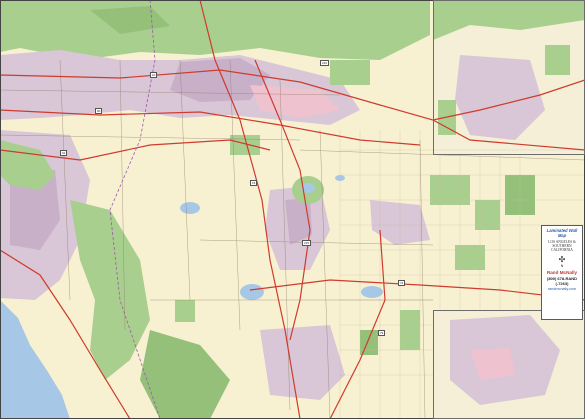  Describe the element at coordinates (382, 333) in the screenshot. I see `route-shield-79: 79` at that location.